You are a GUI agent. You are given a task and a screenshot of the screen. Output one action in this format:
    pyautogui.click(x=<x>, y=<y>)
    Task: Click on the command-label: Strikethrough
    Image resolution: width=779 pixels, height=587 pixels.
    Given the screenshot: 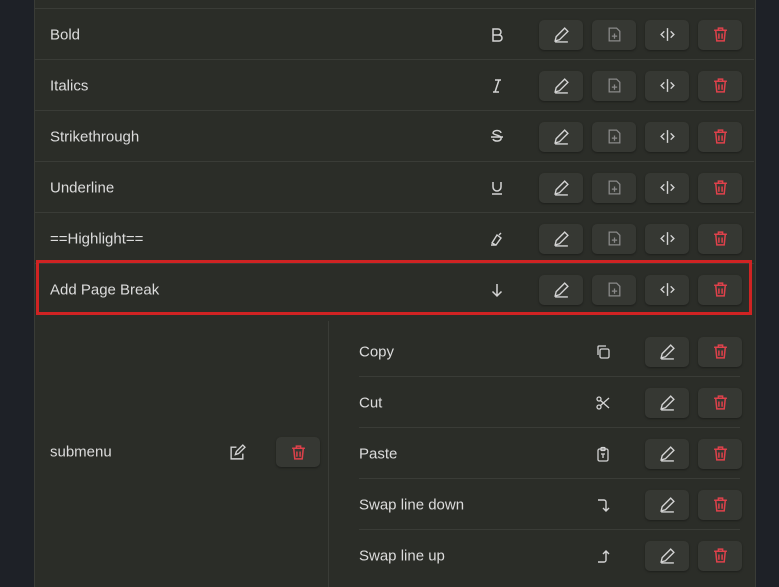 What is the action you would take?
    pyautogui.click(x=95, y=136)
    